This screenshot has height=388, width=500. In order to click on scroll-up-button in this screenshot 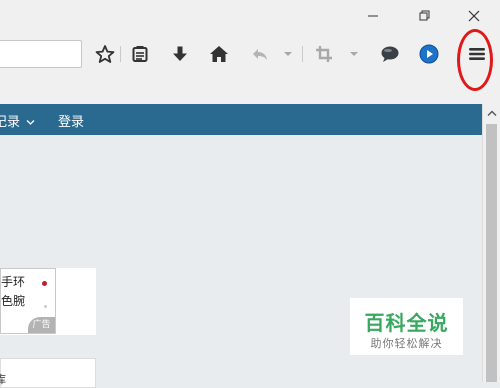, I will do `click(491, 113)`.